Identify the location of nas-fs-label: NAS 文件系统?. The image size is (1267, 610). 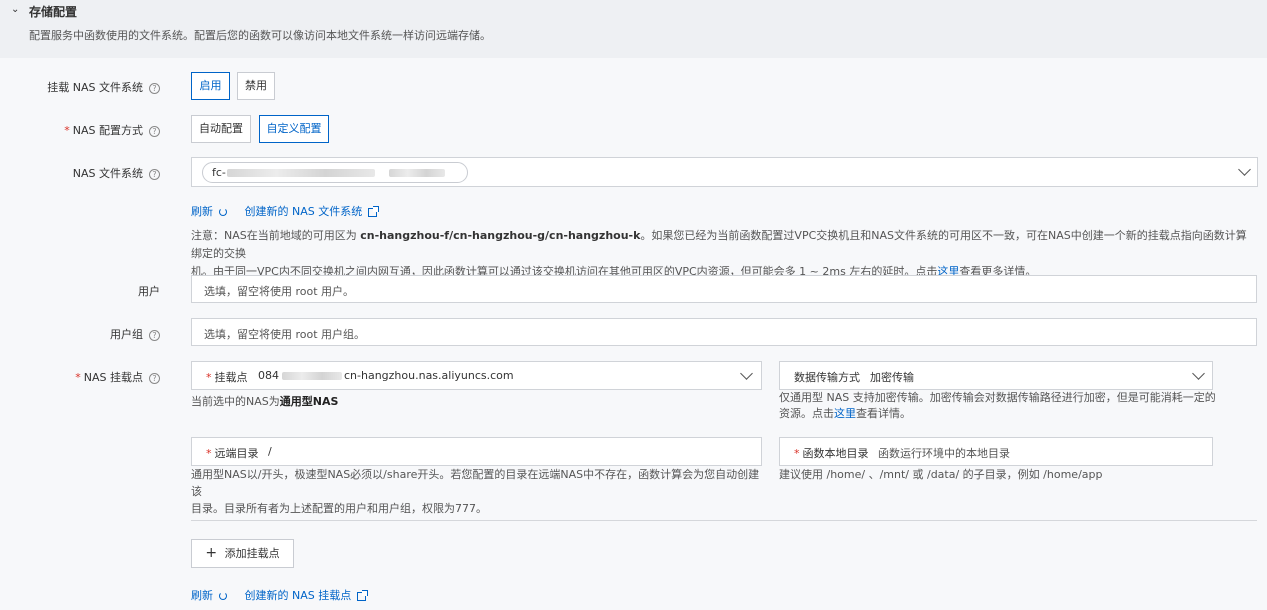
(80, 173).